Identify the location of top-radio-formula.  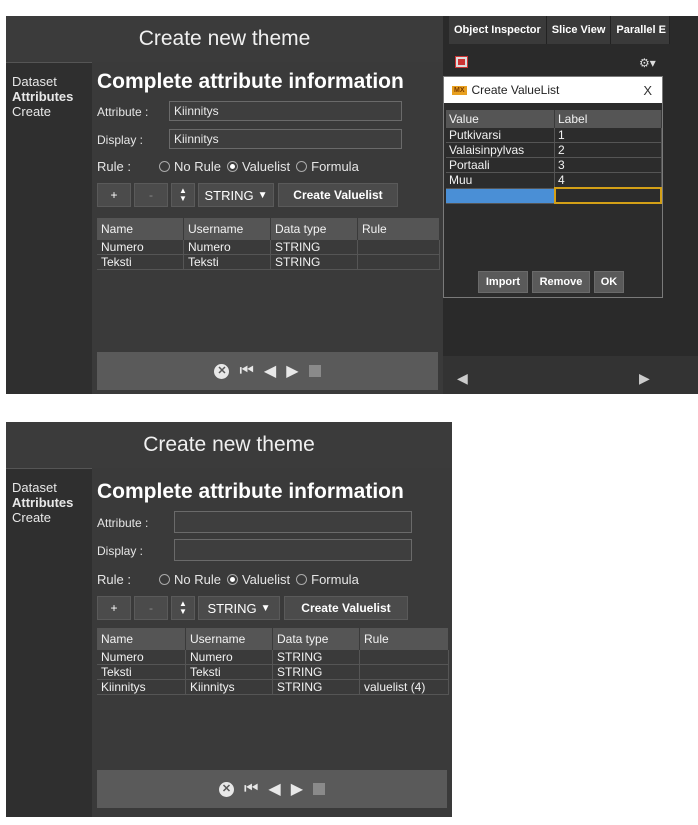
(302, 166).